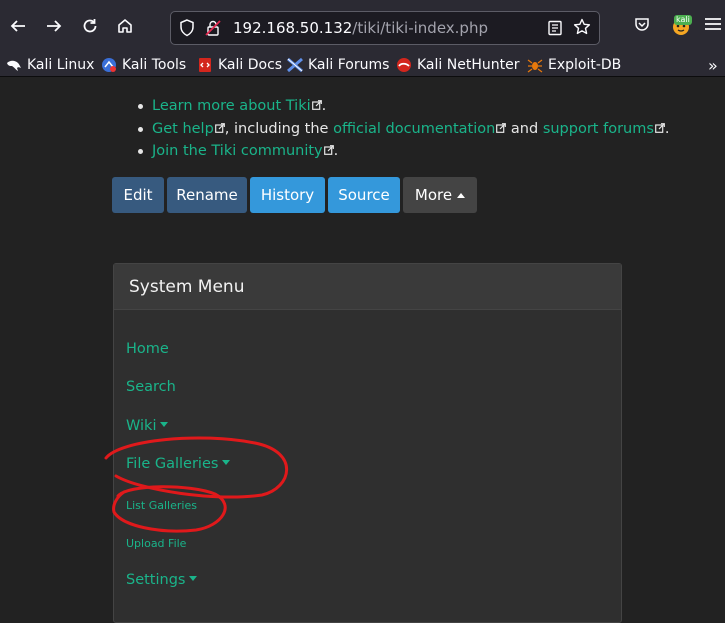  Describe the element at coordinates (172, 464) in the screenshot. I see `menu-item-label: File Galleries` at that location.